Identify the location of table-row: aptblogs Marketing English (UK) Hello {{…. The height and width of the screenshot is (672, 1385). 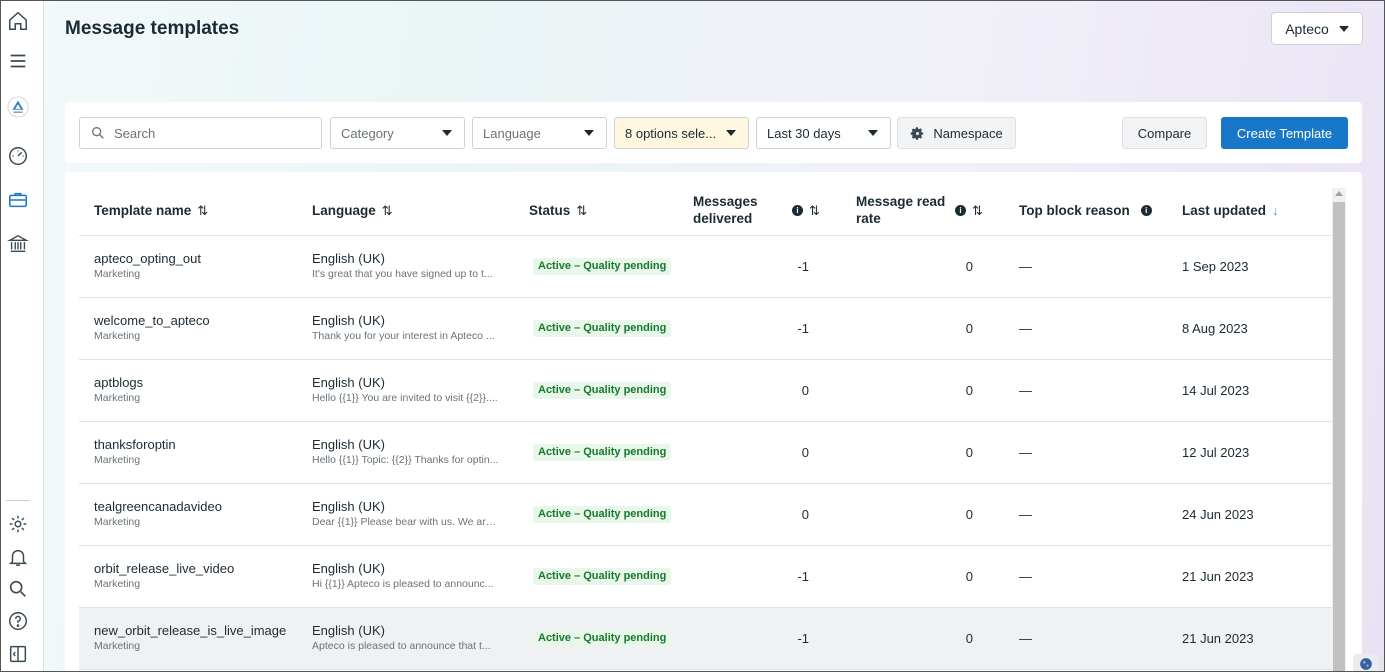
(705, 391).